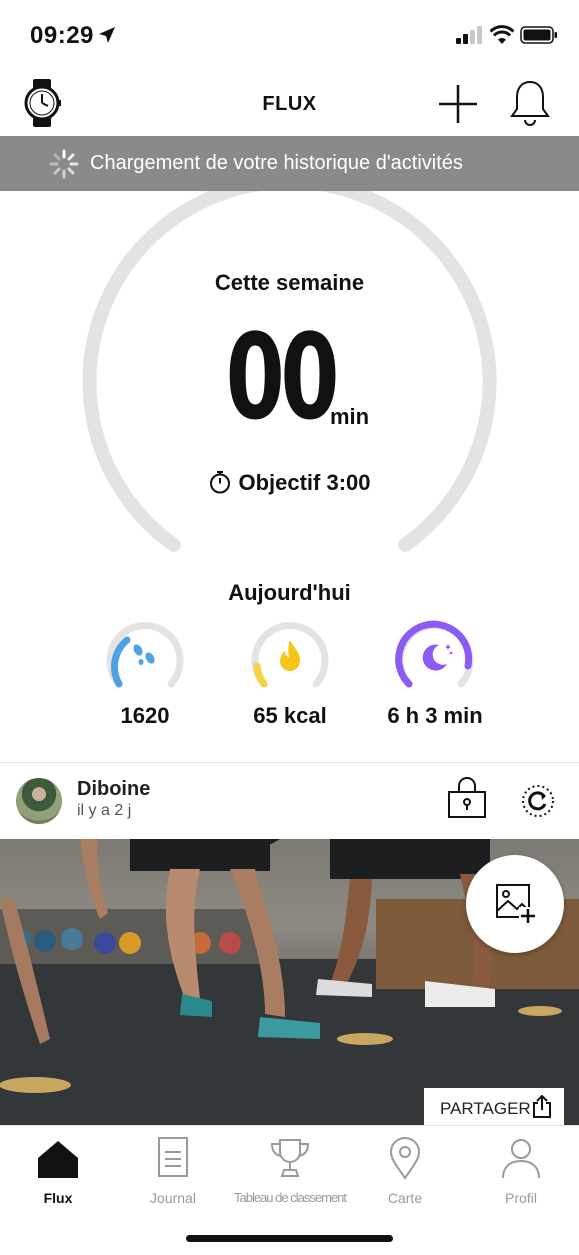 This screenshot has width=579, height=1255. I want to click on spinner-icon, so click(64, 164).